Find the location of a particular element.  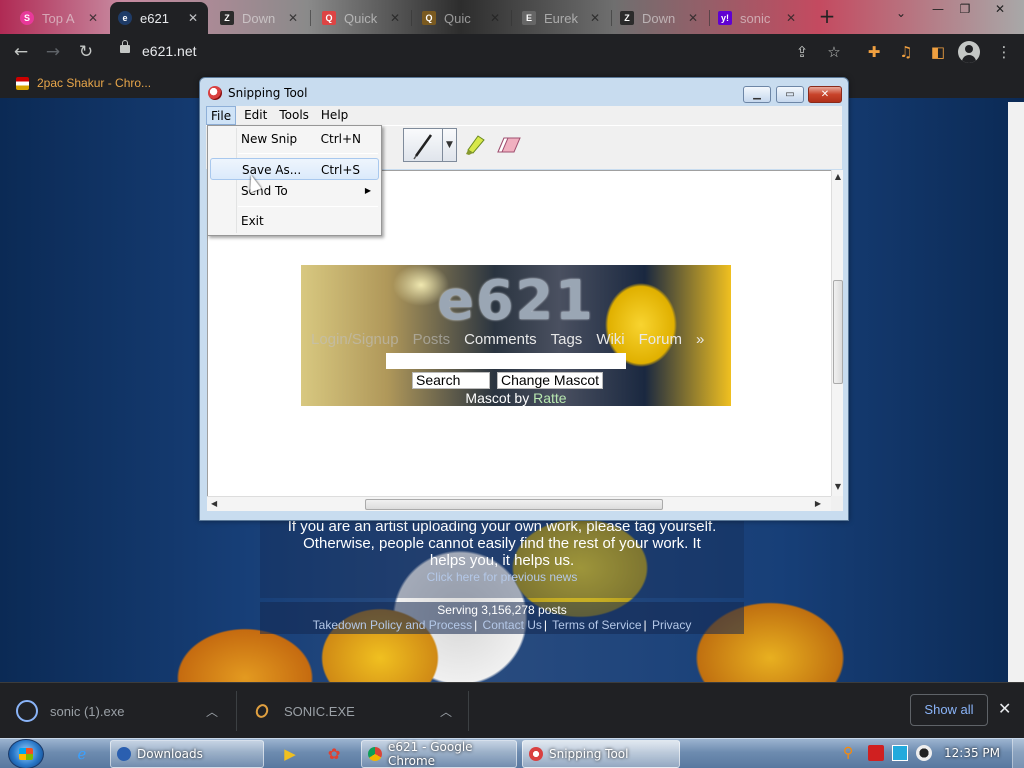

page-scrollbar is located at coordinates (1016, 392).